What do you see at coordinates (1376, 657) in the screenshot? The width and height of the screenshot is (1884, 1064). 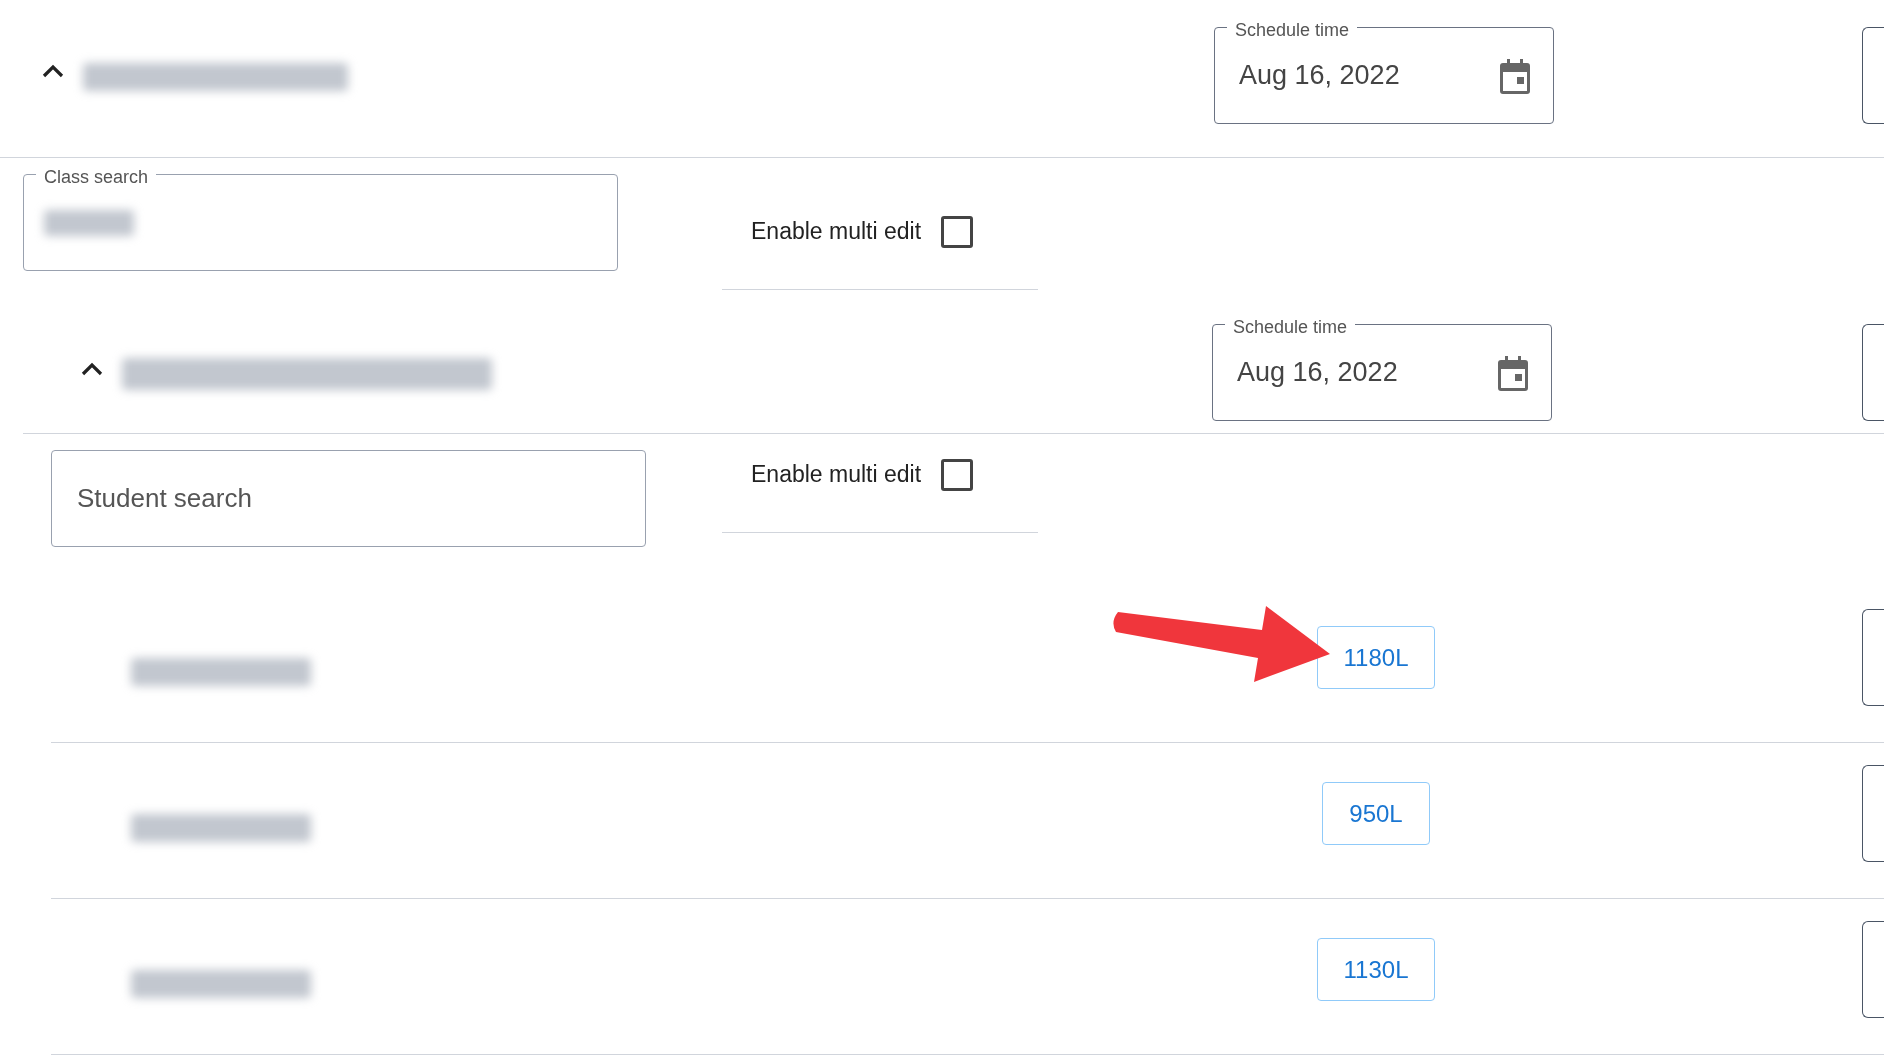 I see `score-button: 1180L` at bounding box center [1376, 657].